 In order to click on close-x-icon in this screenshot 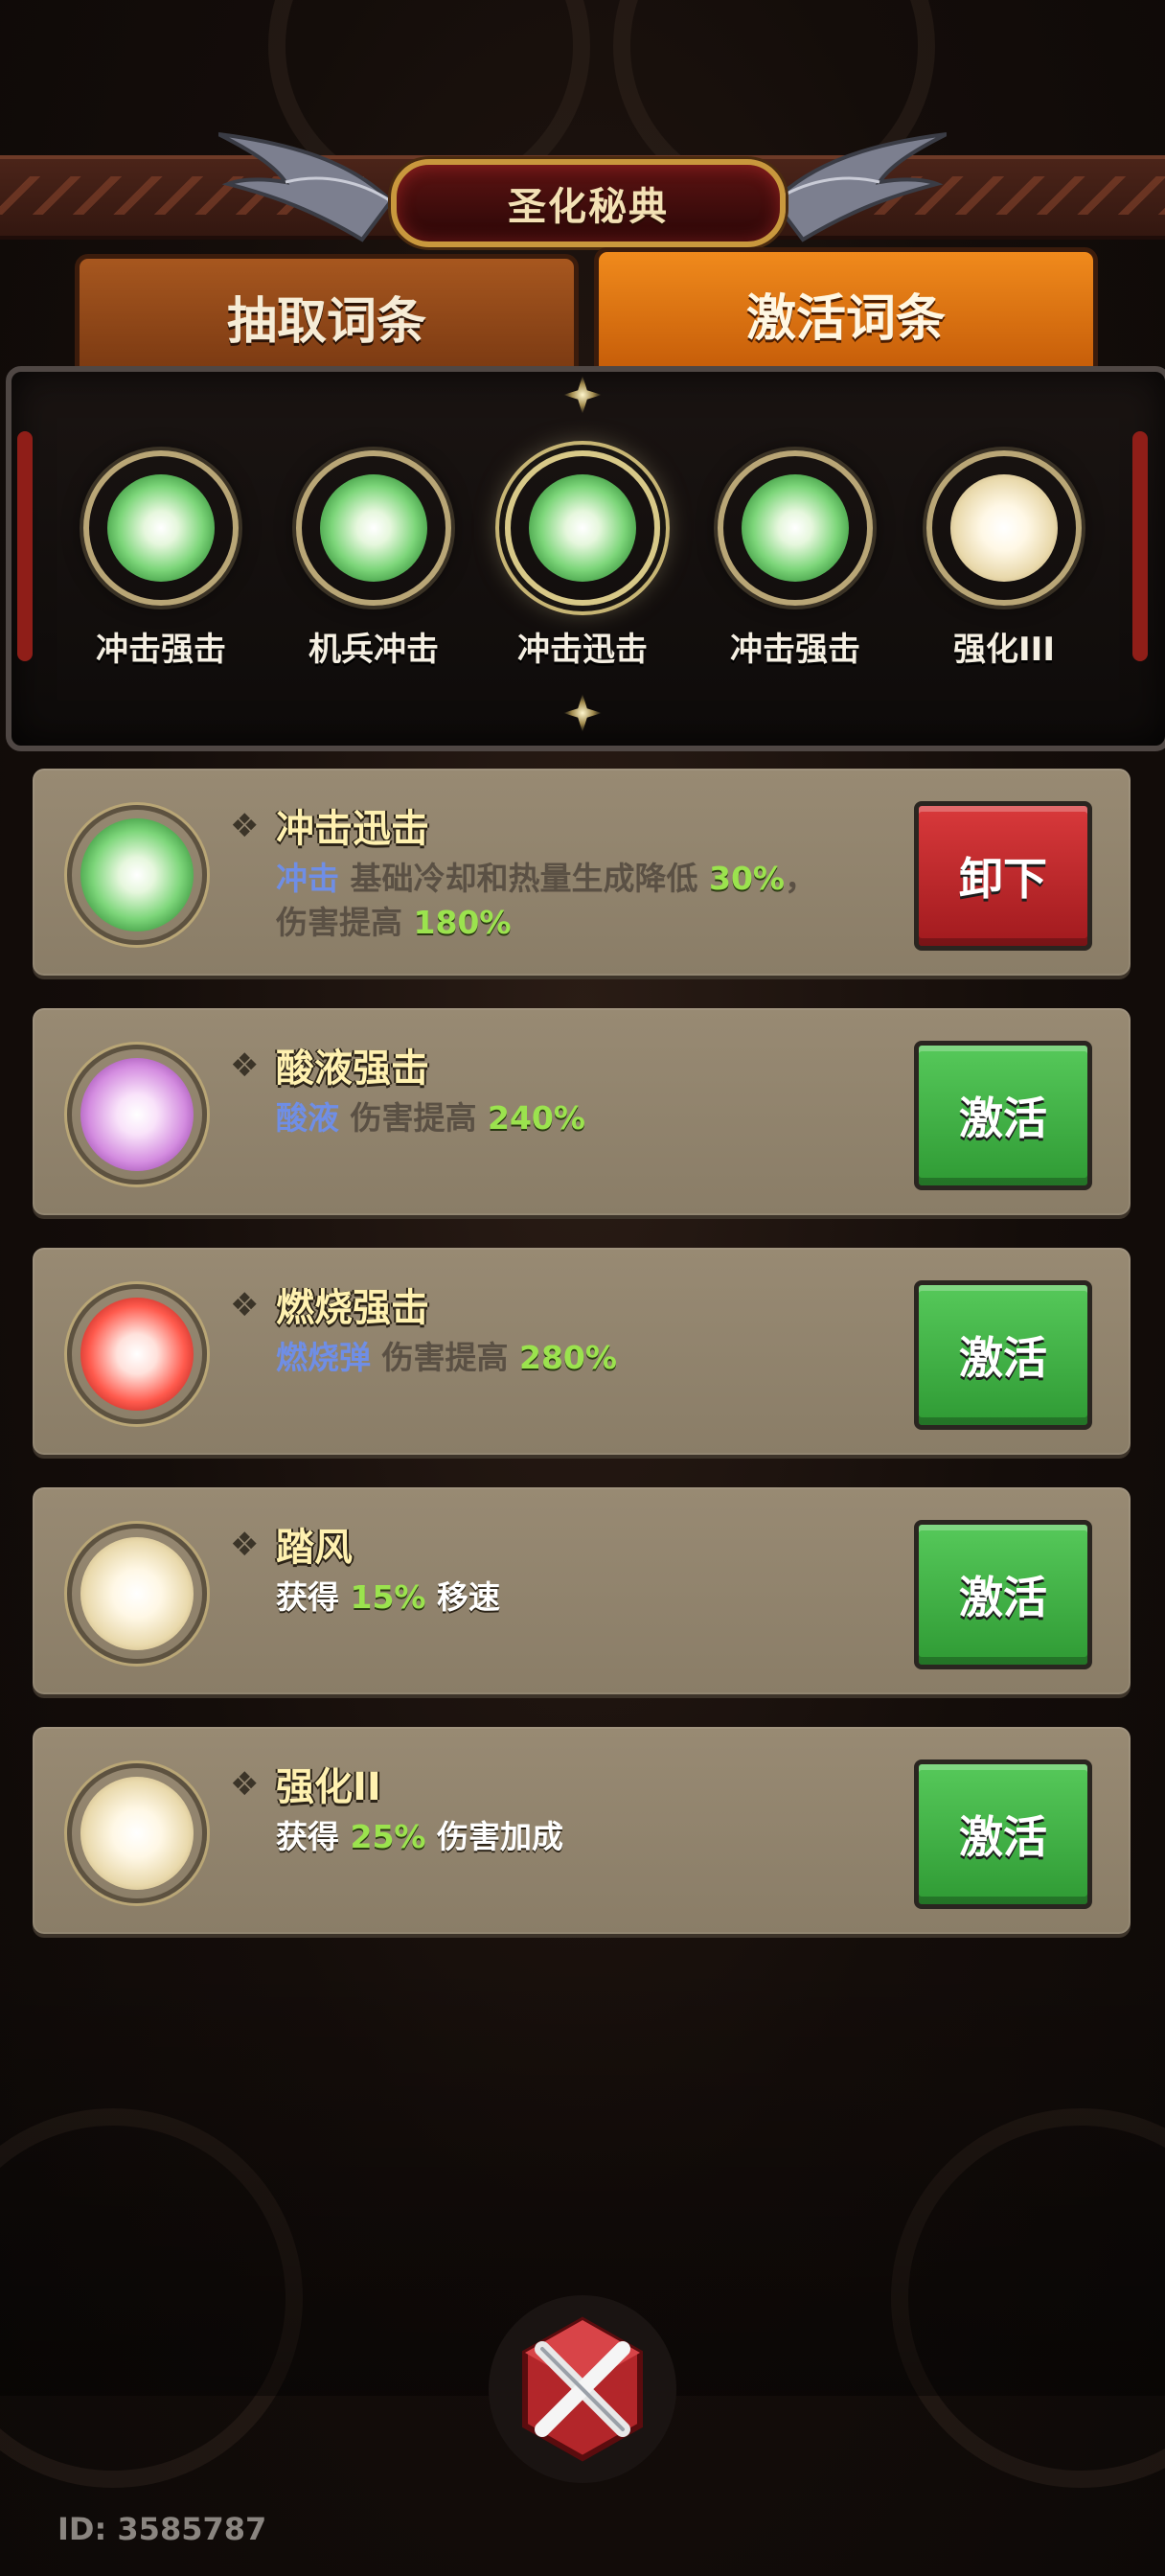, I will do `click(582, 2389)`.